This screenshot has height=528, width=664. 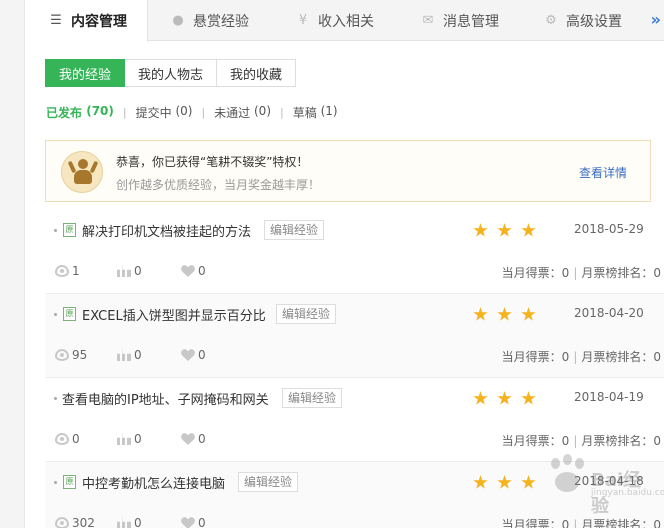 I want to click on coin-icon: ●, so click(x=178, y=20).